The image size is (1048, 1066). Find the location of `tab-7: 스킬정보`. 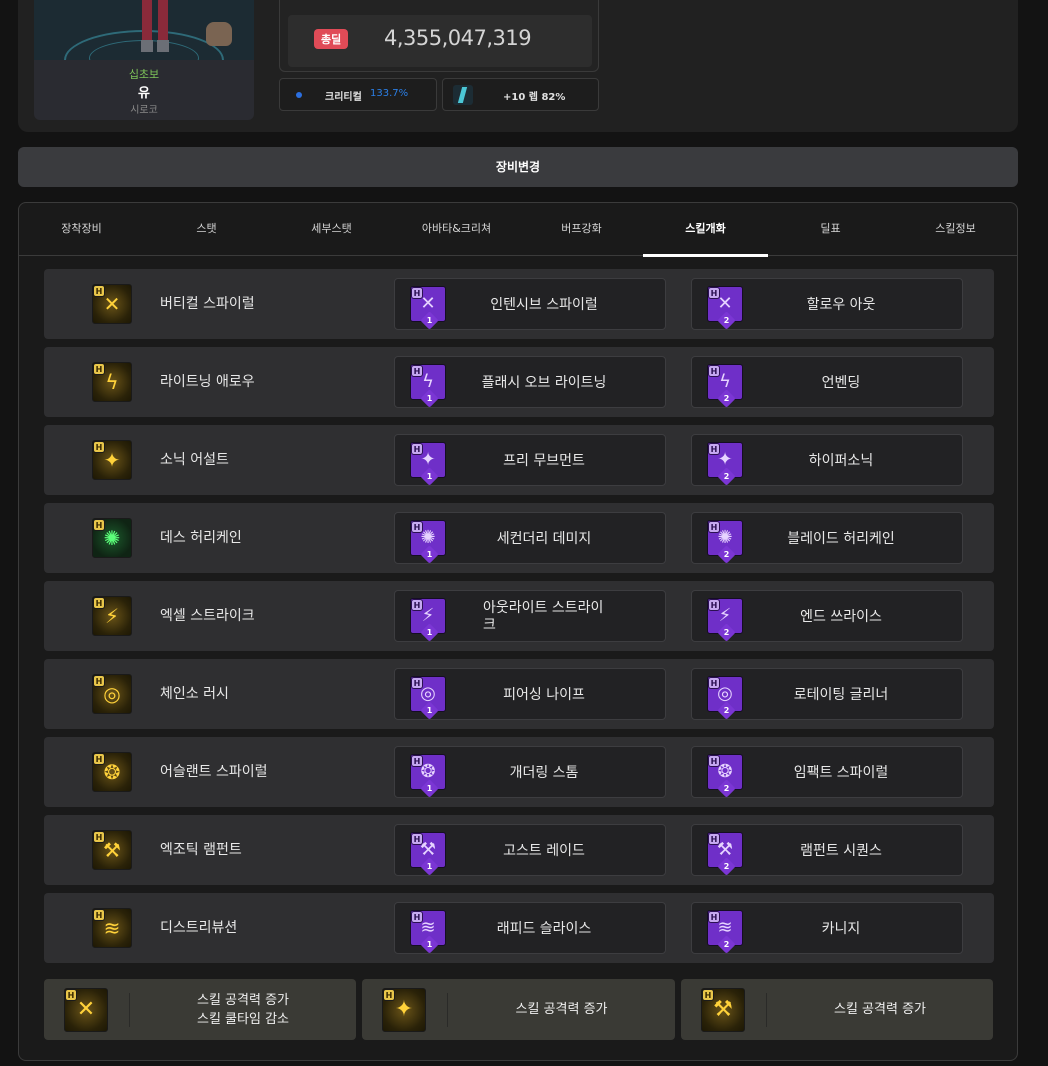

tab-7: 스킬정보 is located at coordinates (955, 229).